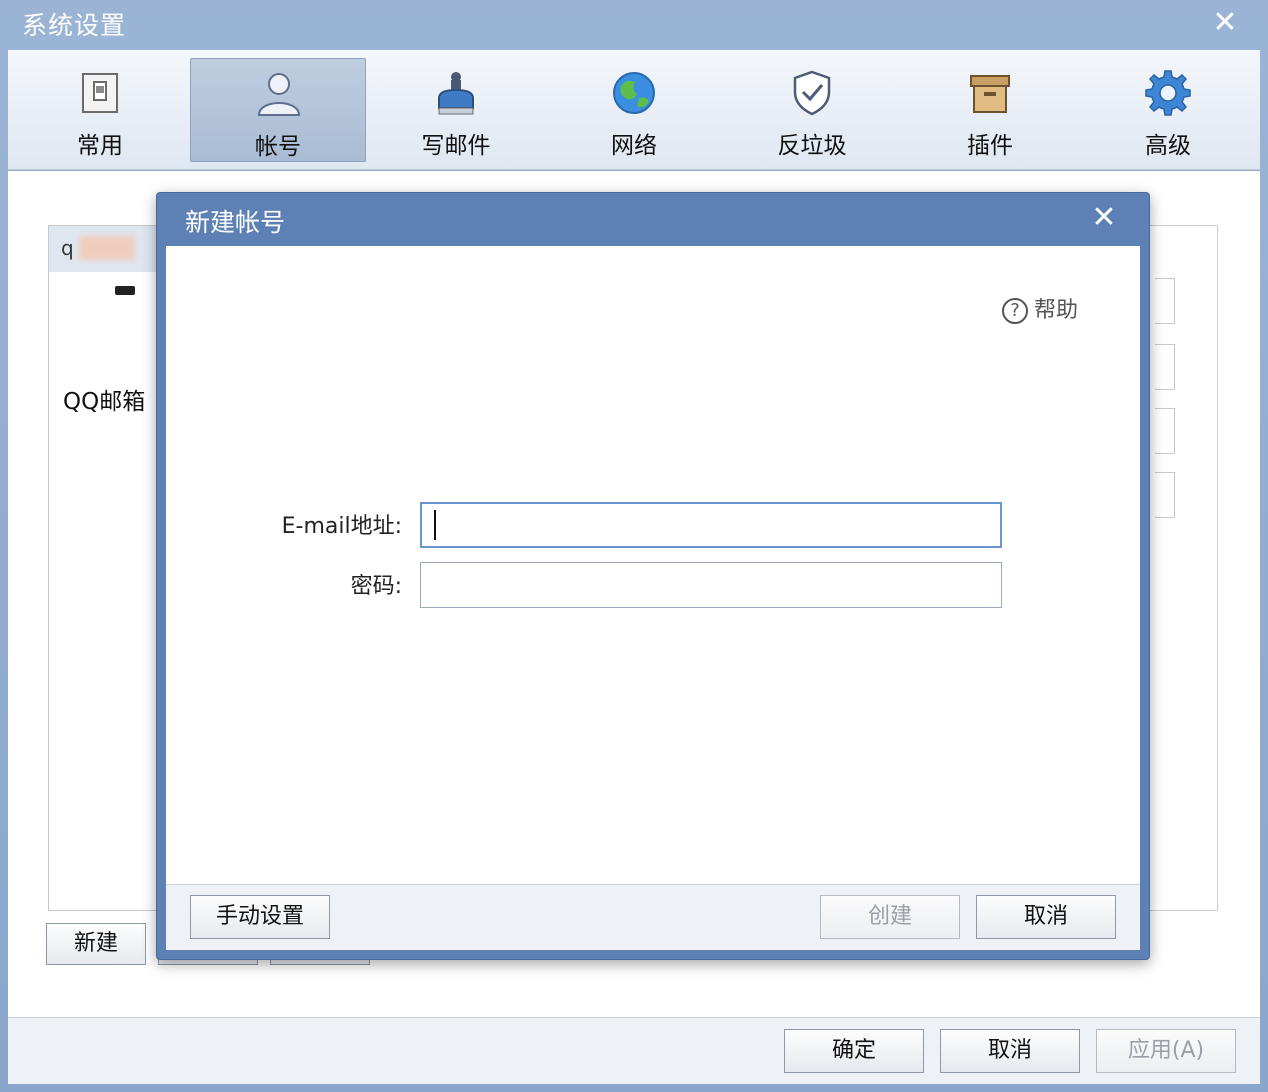  Describe the element at coordinates (890, 917) in the screenshot. I see `create-button: 创建` at that location.